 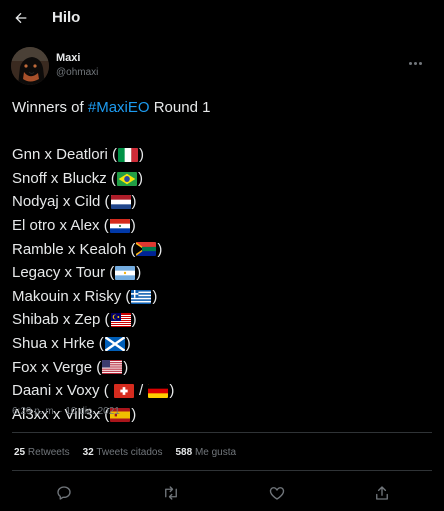 I want to click on author-name: Maxi, so click(x=68, y=58).